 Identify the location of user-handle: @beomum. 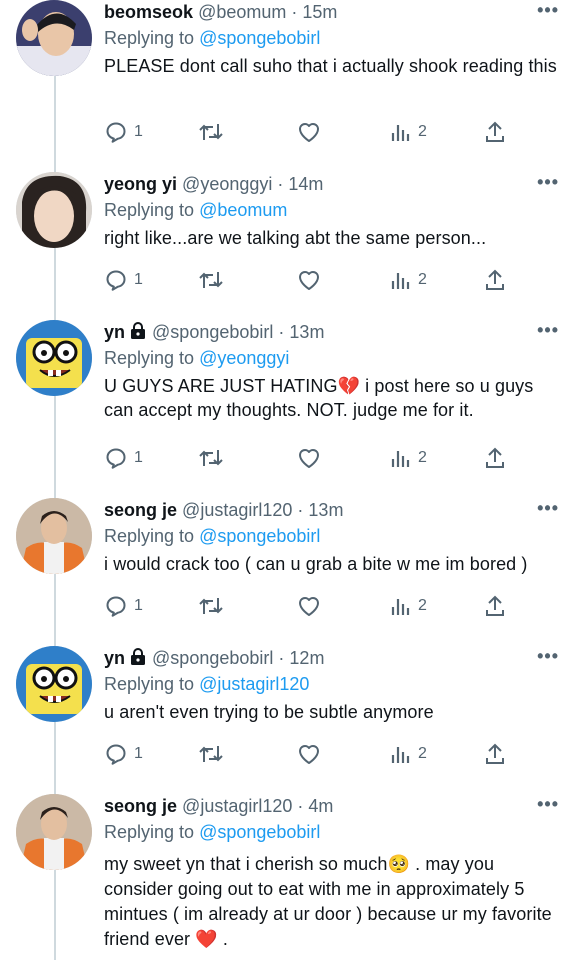
(242, 12).